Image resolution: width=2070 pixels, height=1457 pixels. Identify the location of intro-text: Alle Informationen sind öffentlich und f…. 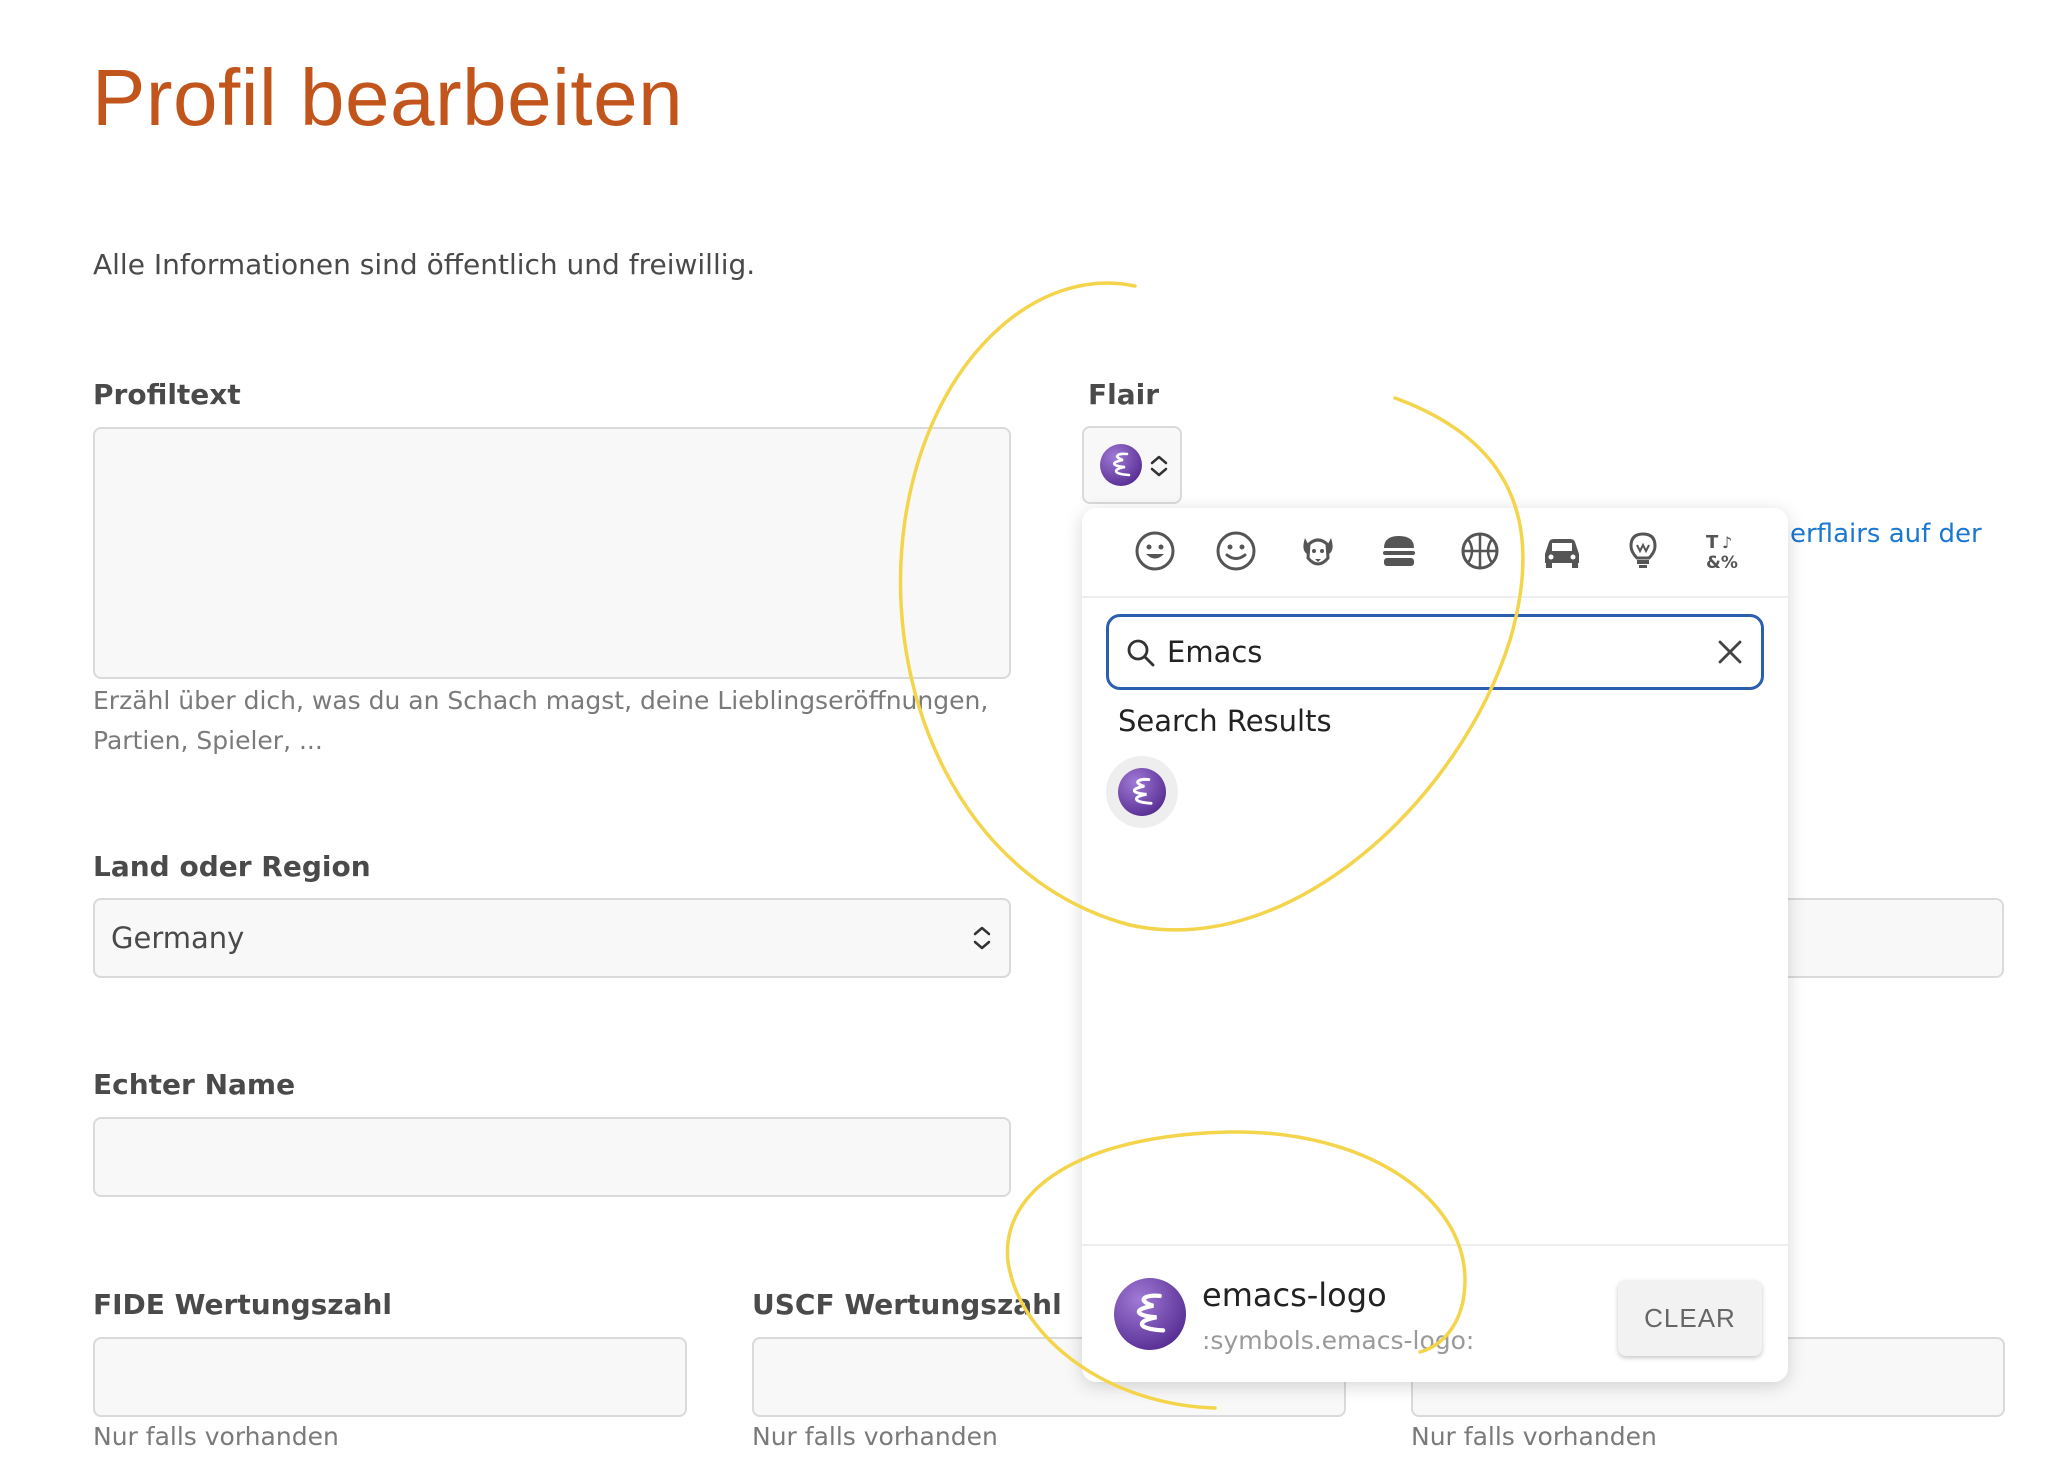
(424, 264).